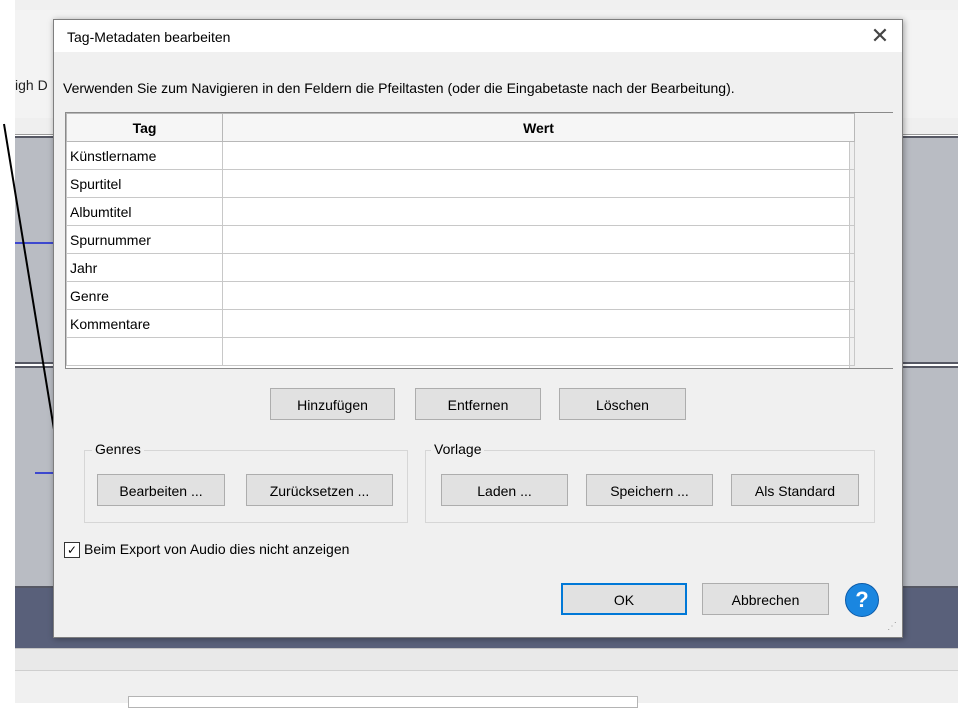  What do you see at coordinates (622, 404) in the screenshot?
I see `clear-button: Löschen` at bounding box center [622, 404].